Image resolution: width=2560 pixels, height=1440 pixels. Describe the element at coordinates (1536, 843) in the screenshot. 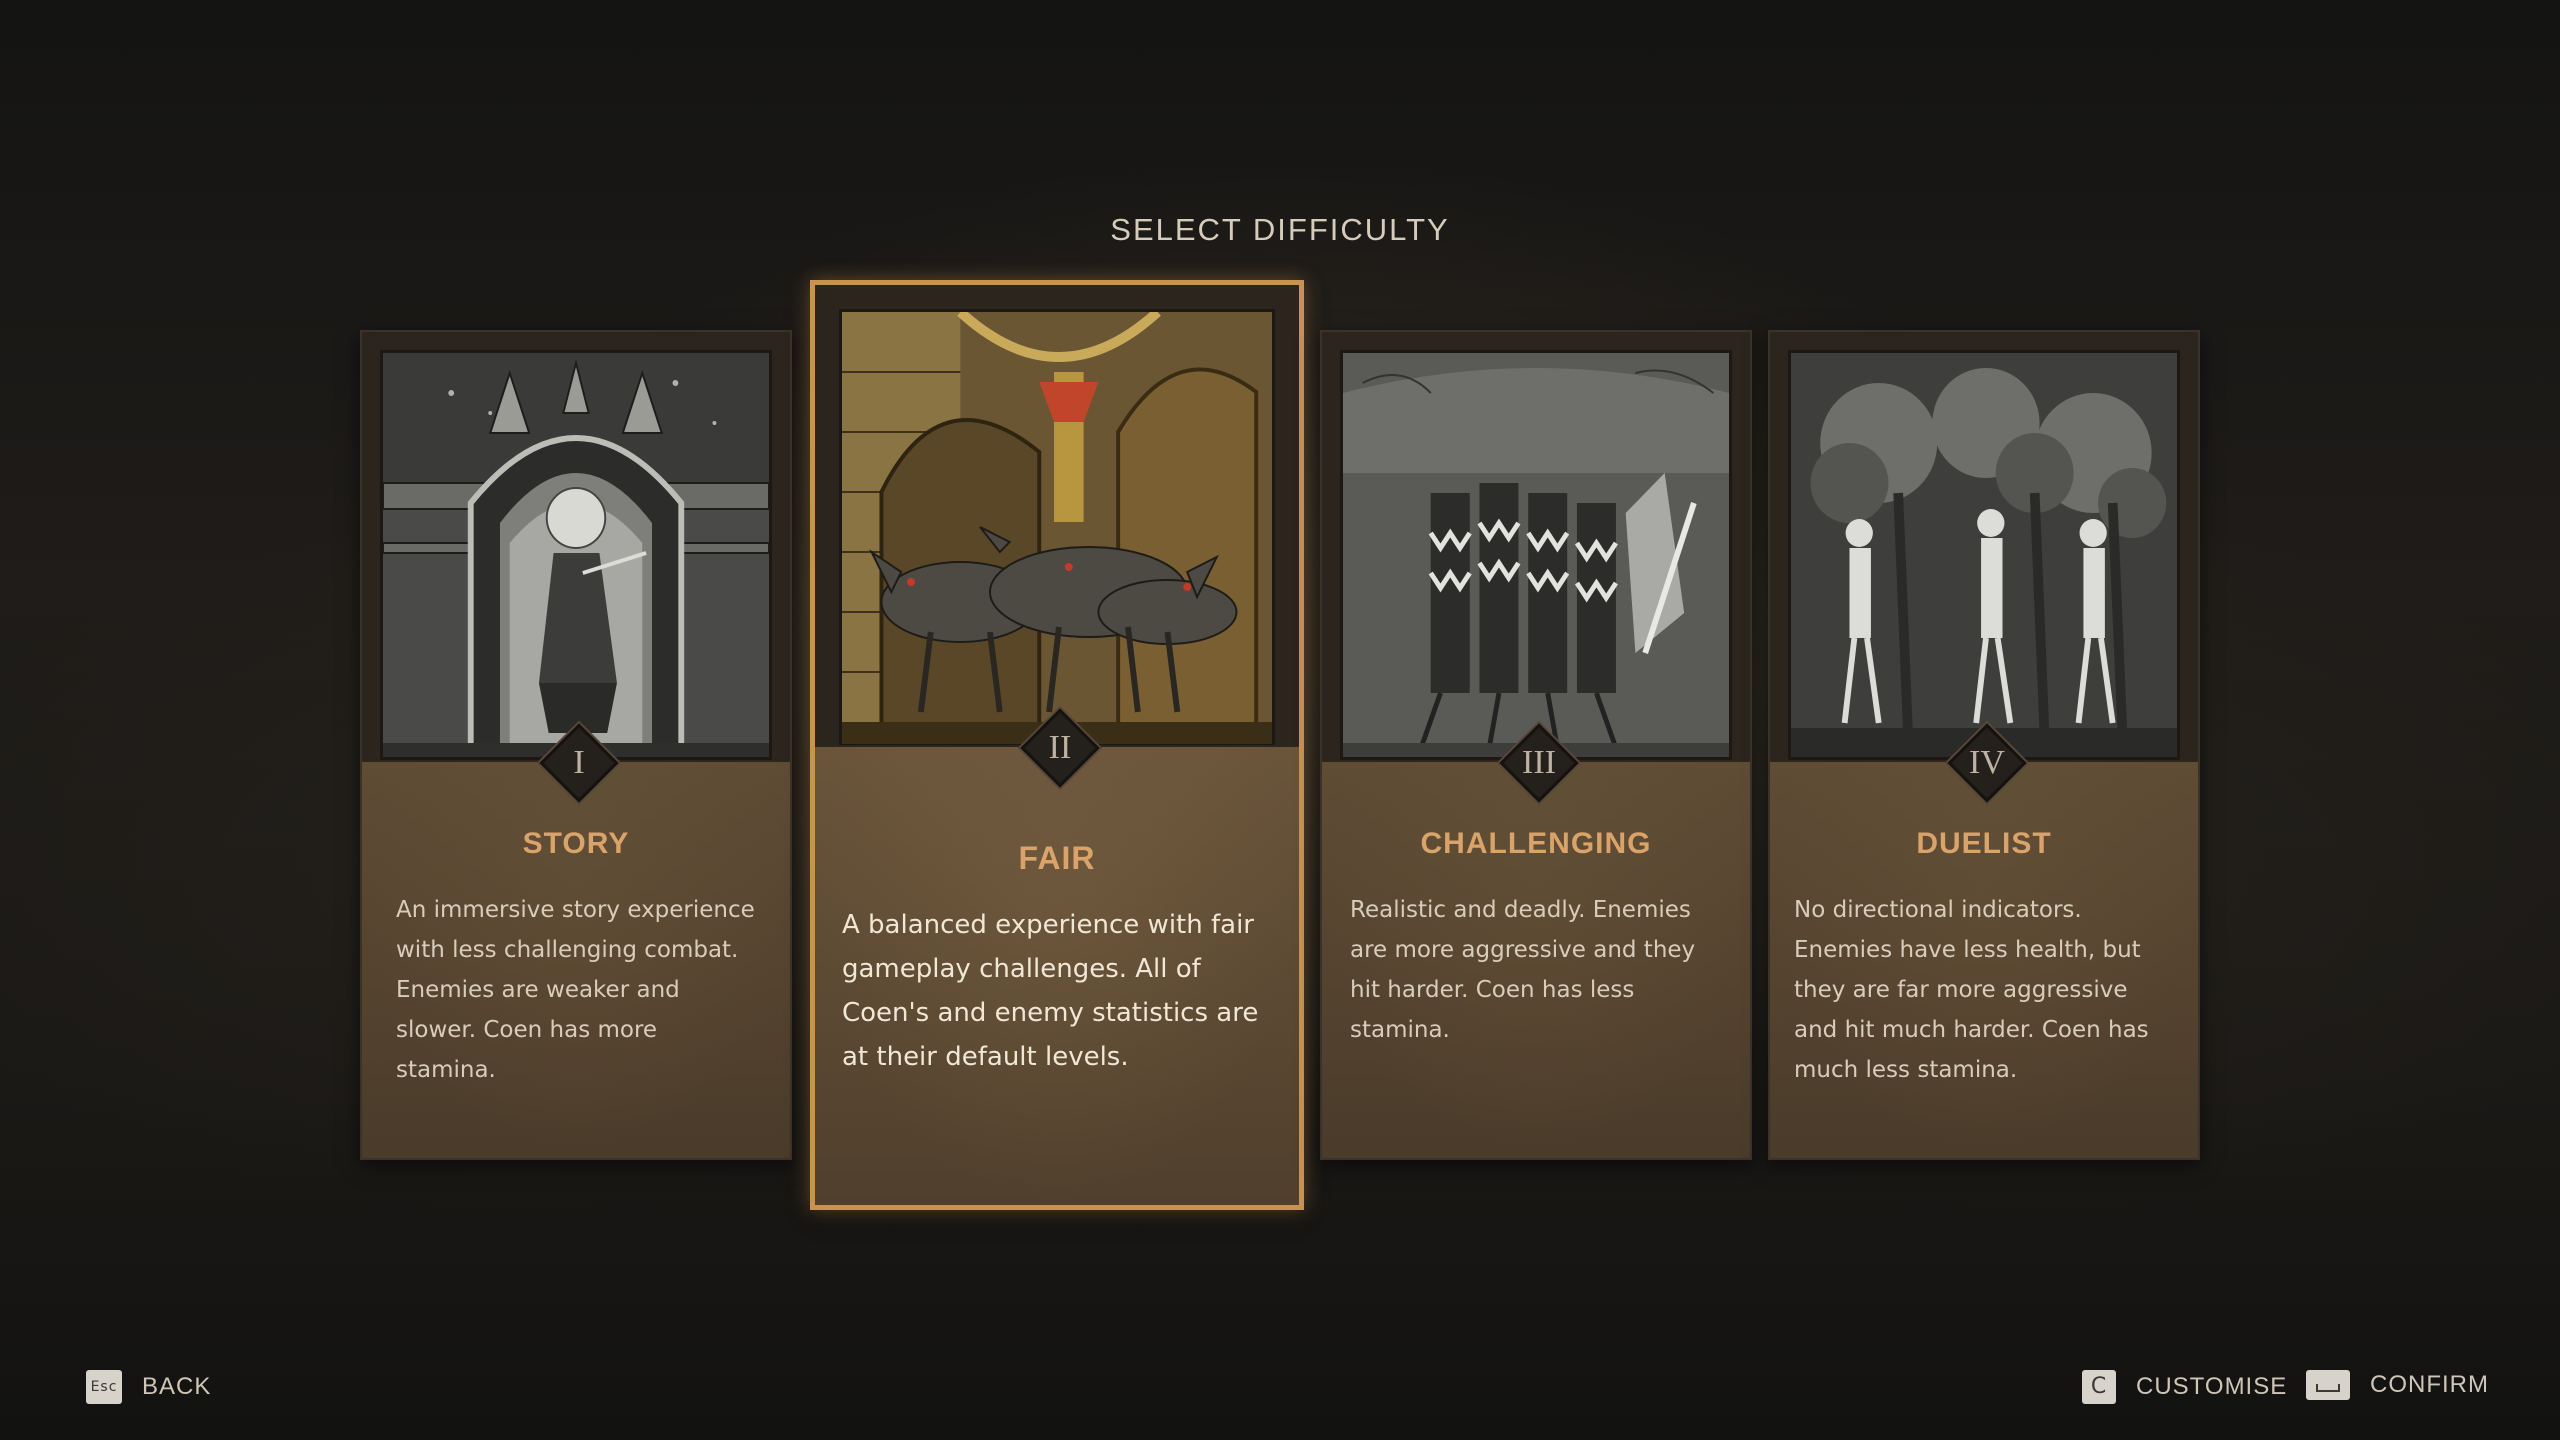

I see `difficulty-name: CHALLENGING` at that location.